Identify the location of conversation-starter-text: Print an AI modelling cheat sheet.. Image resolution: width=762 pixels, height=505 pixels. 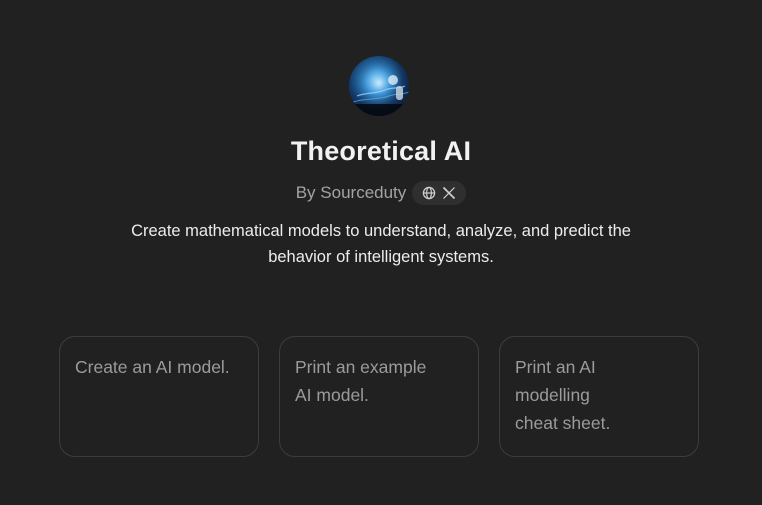
(563, 395).